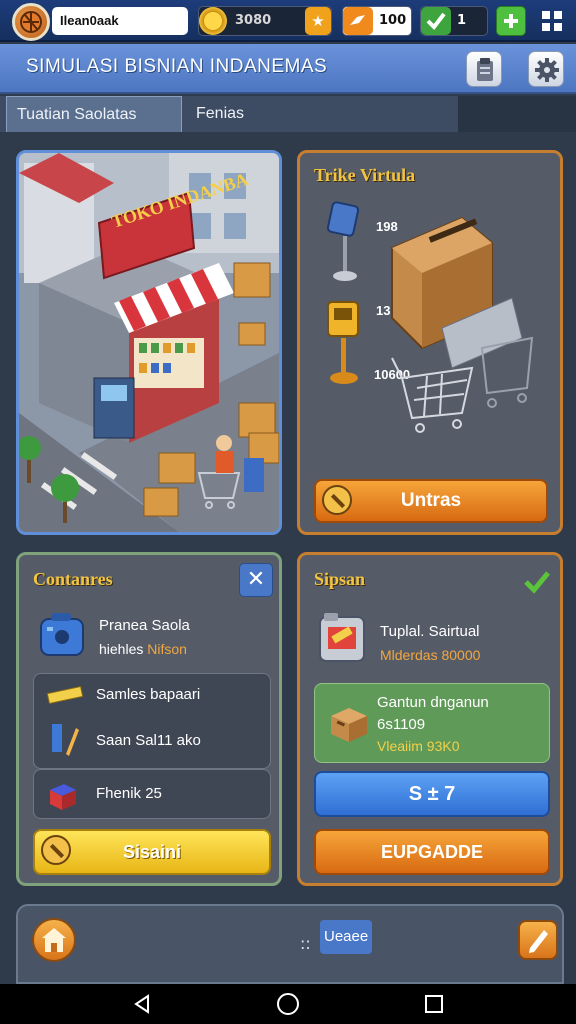  What do you see at coordinates (430, 655) in the screenshot?
I see `shop-item-sub: Mlderdas 80000` at bounding box center [430, 655].